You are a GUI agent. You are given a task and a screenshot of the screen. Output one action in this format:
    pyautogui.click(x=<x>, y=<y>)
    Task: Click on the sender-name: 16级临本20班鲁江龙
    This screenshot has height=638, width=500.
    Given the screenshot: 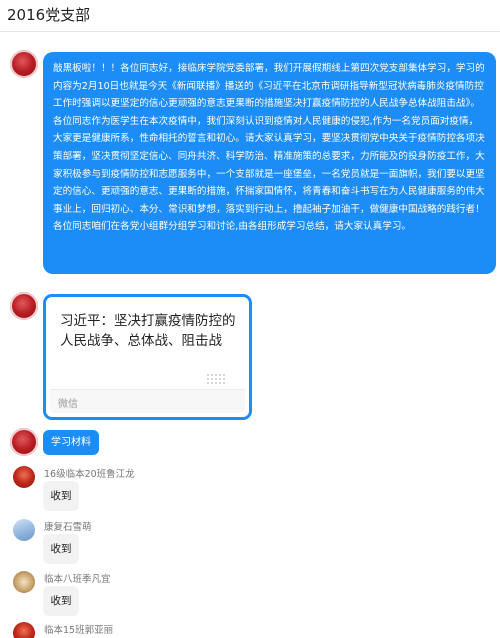 What is the action you would take?
    pyautogui.click(x=89, y=474)
    